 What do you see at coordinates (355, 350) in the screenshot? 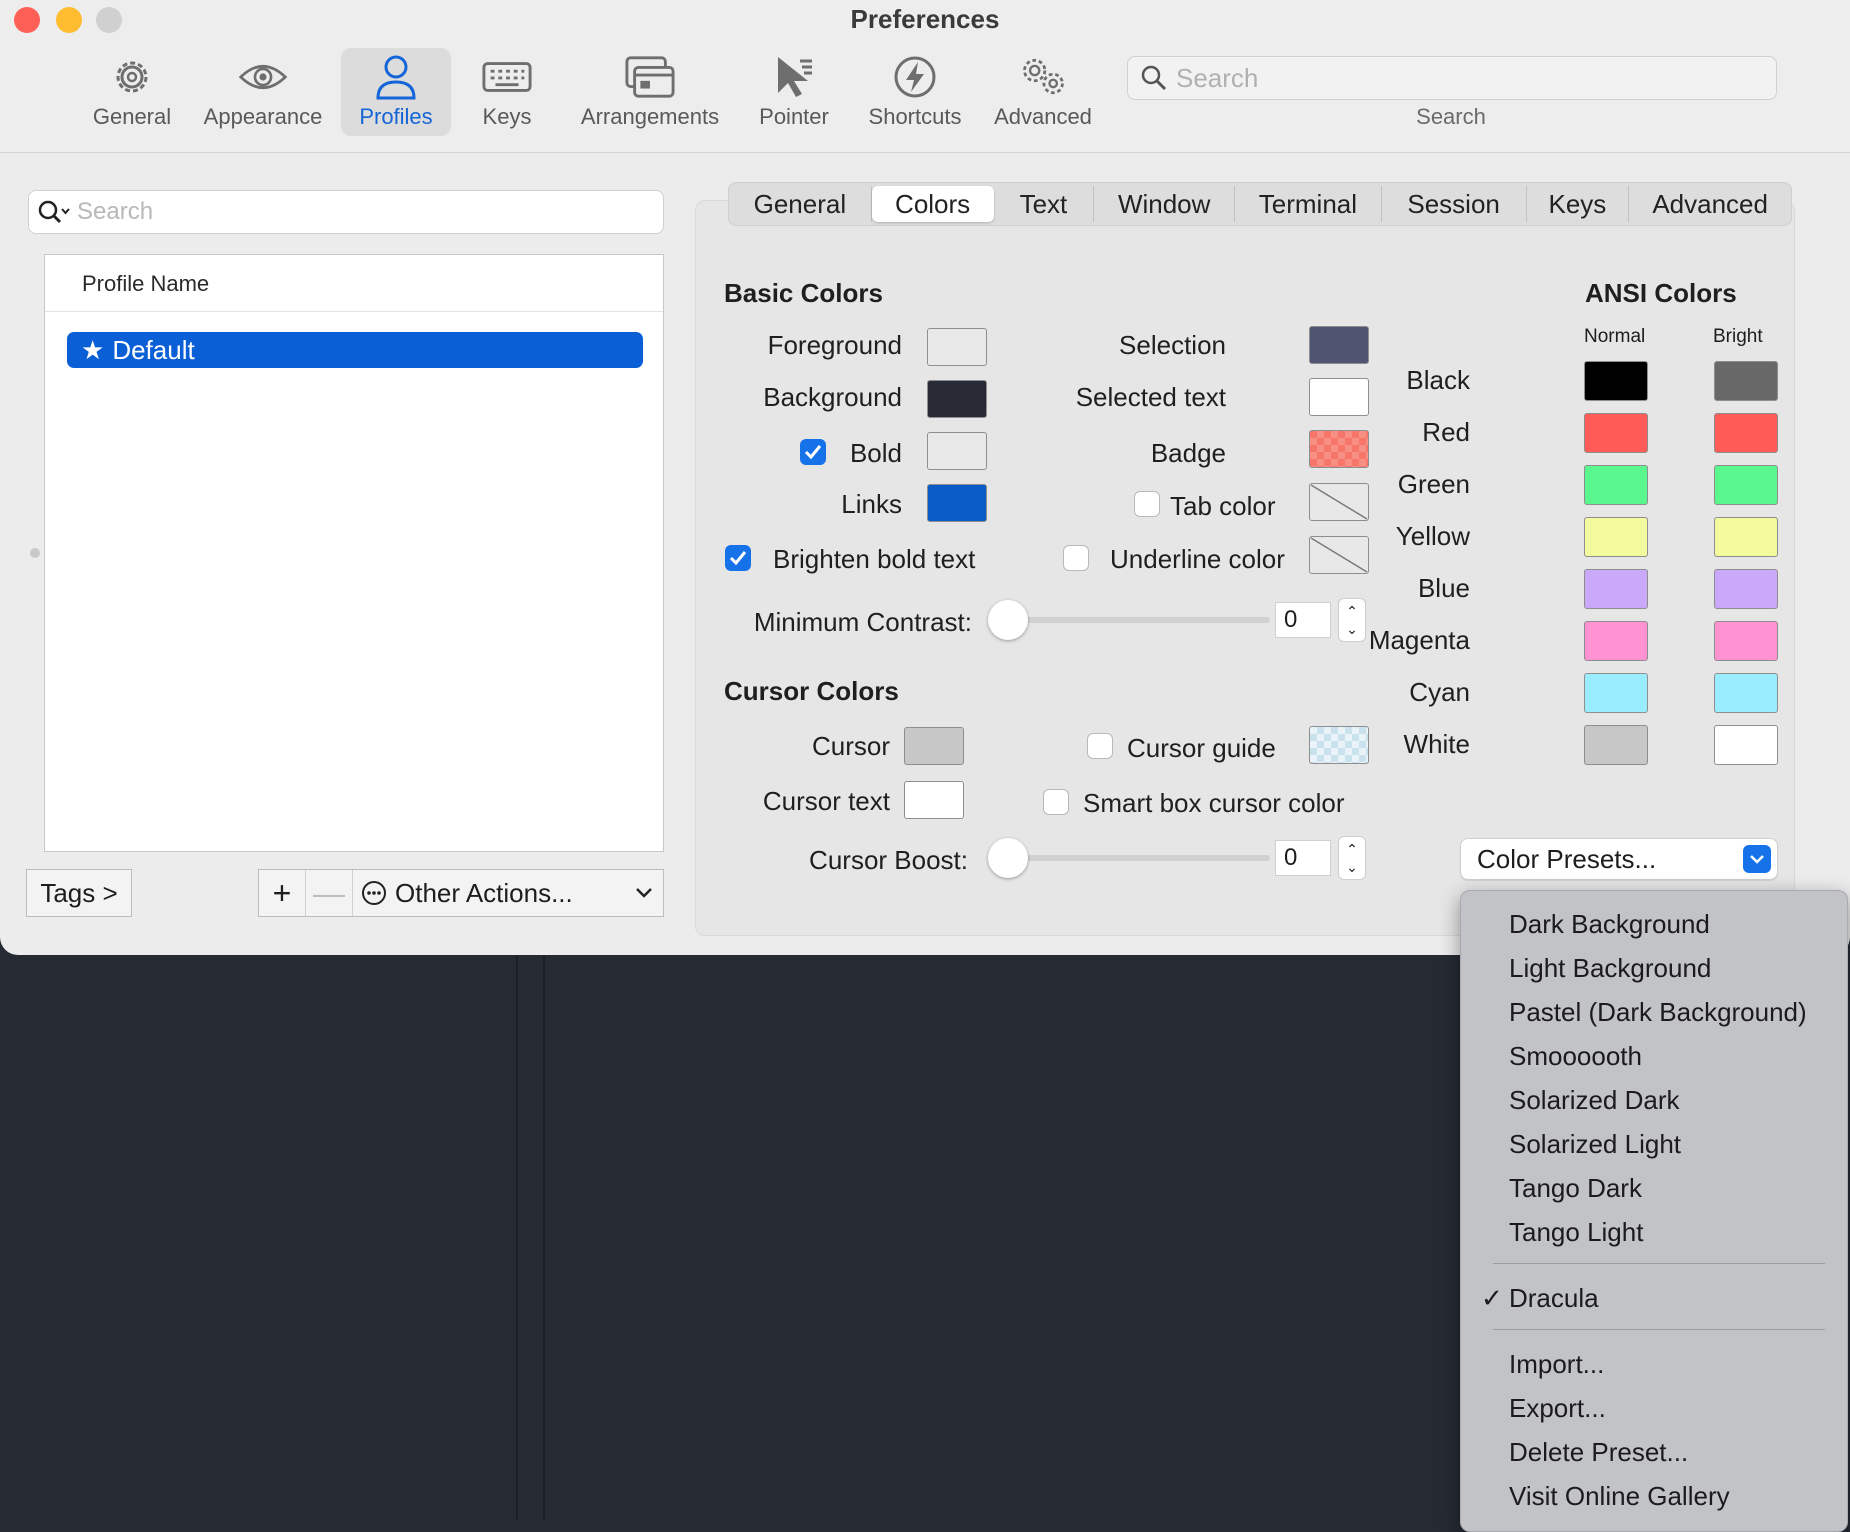
I see `profile-row-default: ★ Default` at bounding box center [355, 350].